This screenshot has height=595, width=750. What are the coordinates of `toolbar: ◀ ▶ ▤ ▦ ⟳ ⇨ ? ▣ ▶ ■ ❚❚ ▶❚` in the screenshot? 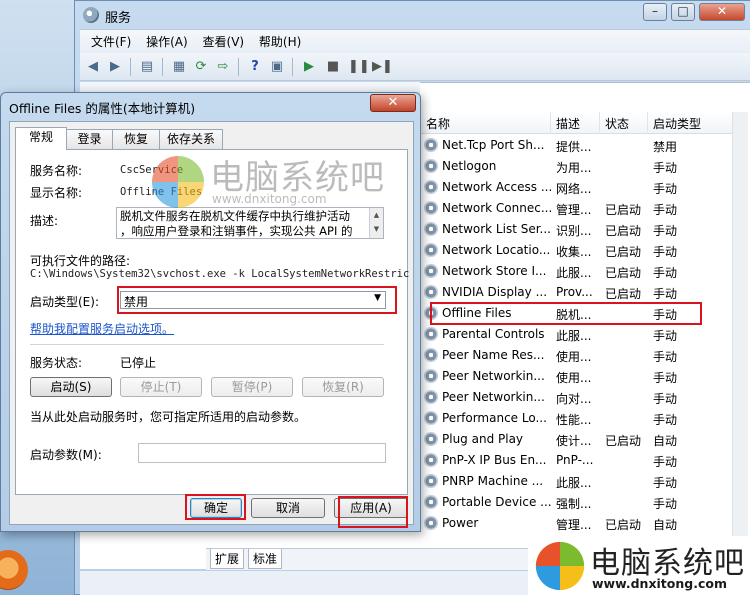 It's located at (415, 67).